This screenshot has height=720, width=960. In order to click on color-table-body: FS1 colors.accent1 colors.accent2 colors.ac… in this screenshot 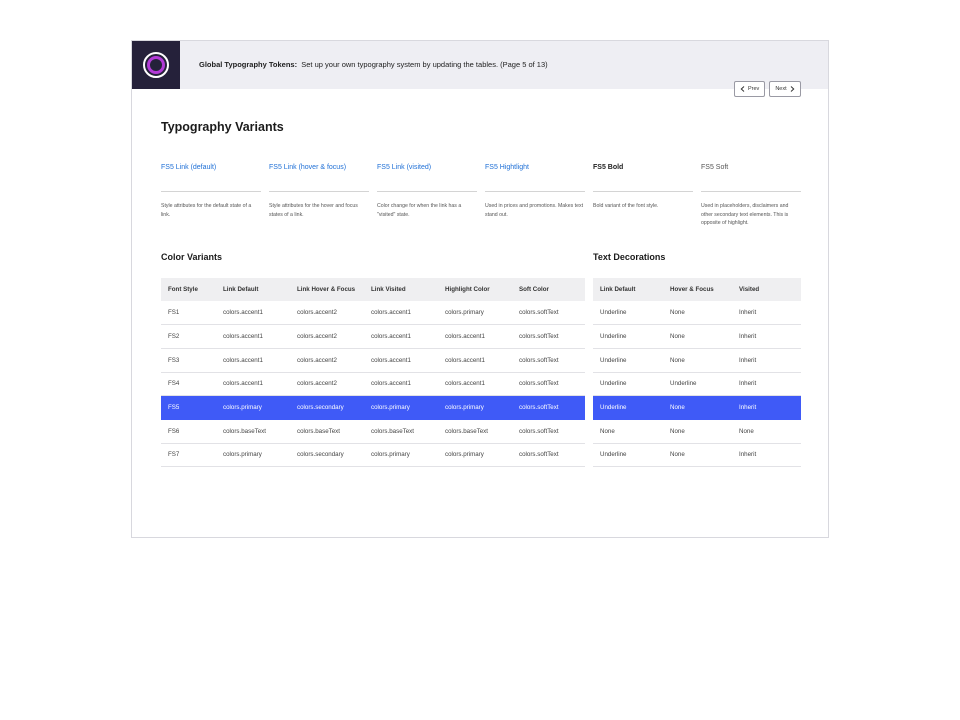, I will do `click(373, 384)`.